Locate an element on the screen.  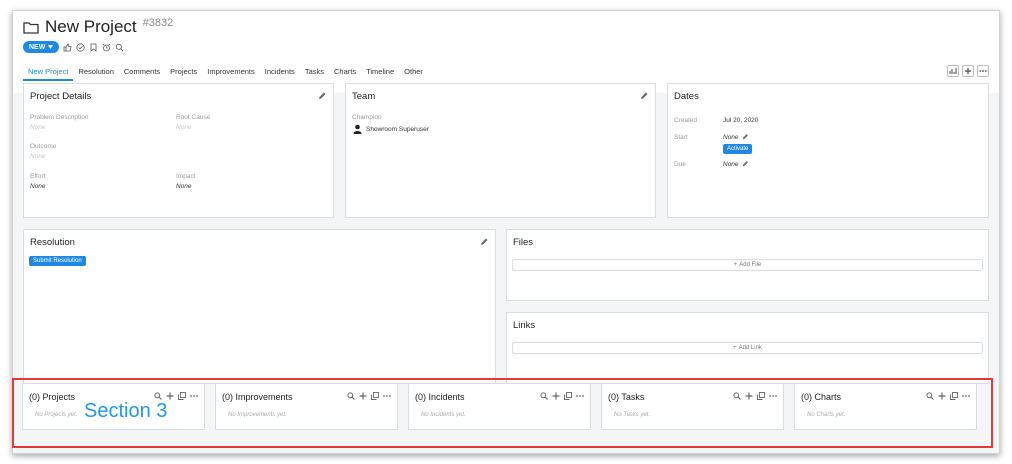
submit-resolution-button: Submit Resolution is located at coordinates (57, 261).